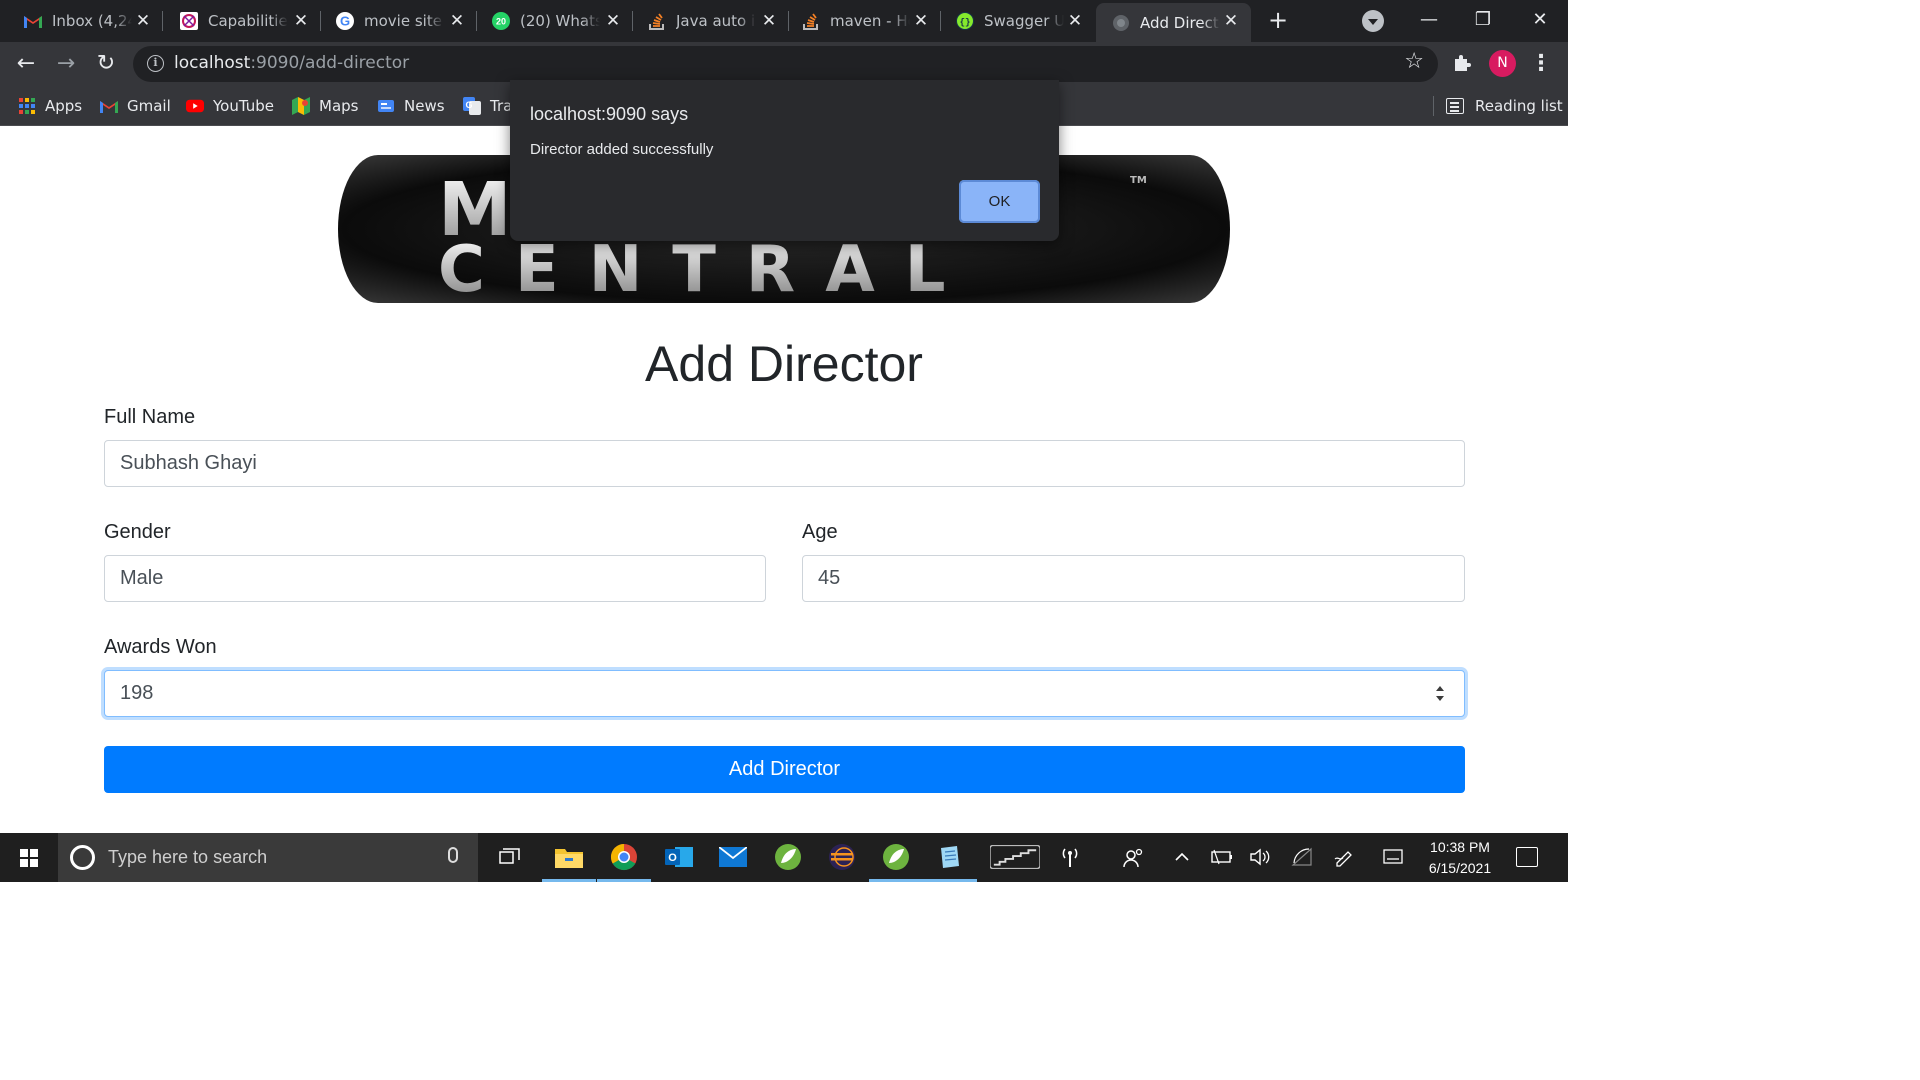 The width and height of the screenshot is (1920, 1080). Describe the element at coordinates (999, 201) in the screenshot. I see `dialog-ok-button: OK` at that location.